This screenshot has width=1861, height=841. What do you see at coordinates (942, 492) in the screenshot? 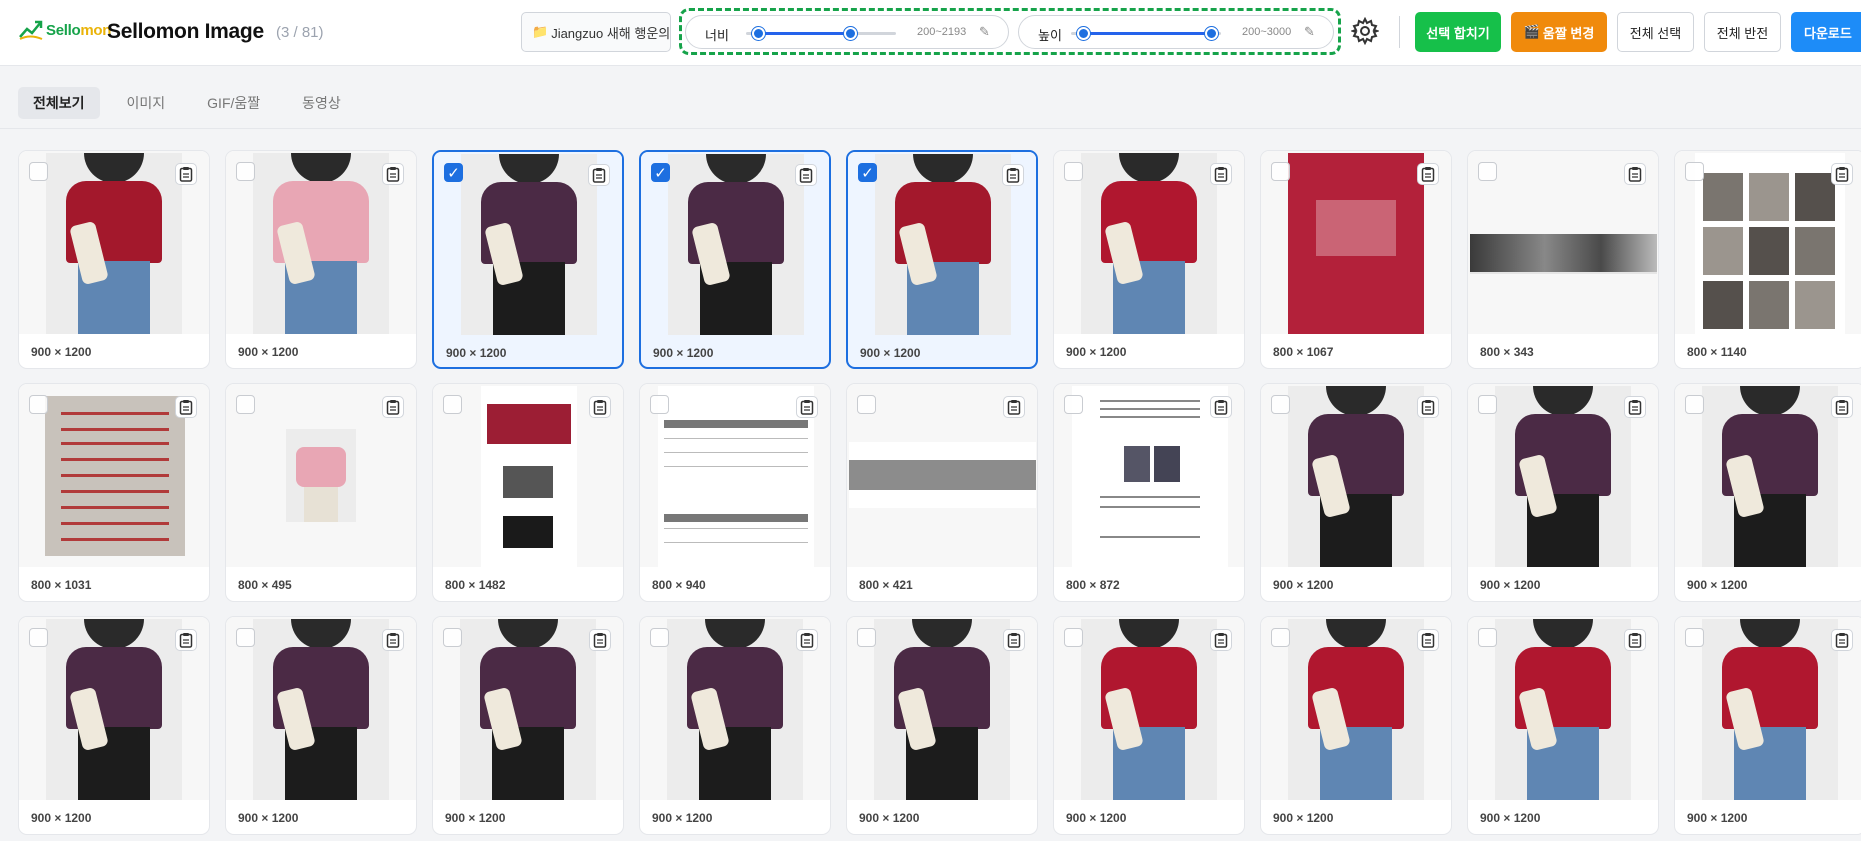
I see `image-card: 800 × 421` at bounding box center [942, 492].